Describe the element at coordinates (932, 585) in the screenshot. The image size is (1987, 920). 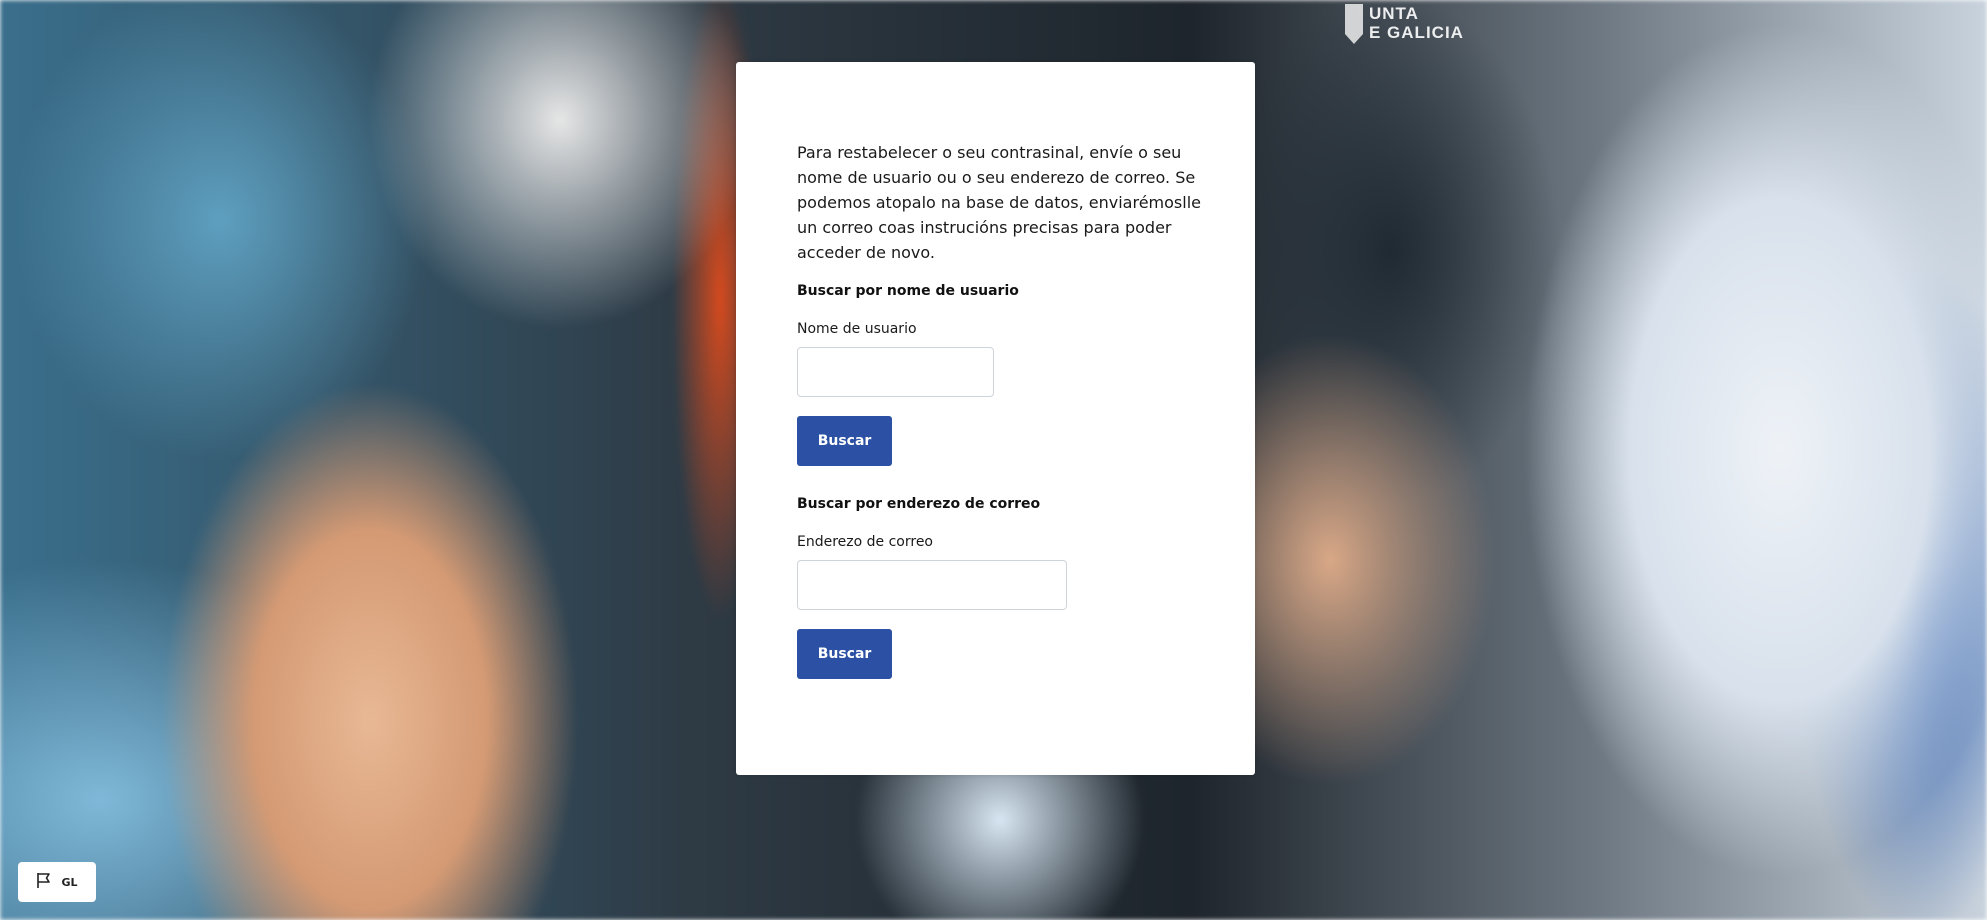
I see `email-input` at that location.